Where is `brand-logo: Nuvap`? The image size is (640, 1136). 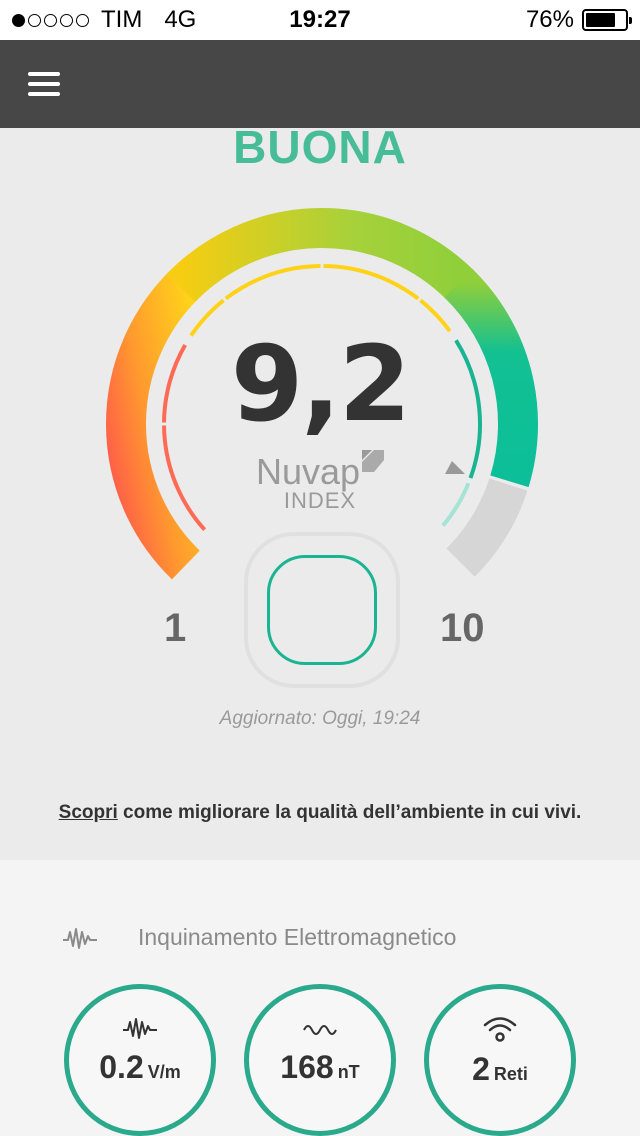
brand-logo: Nuvap is located at coordinates (320, 471).